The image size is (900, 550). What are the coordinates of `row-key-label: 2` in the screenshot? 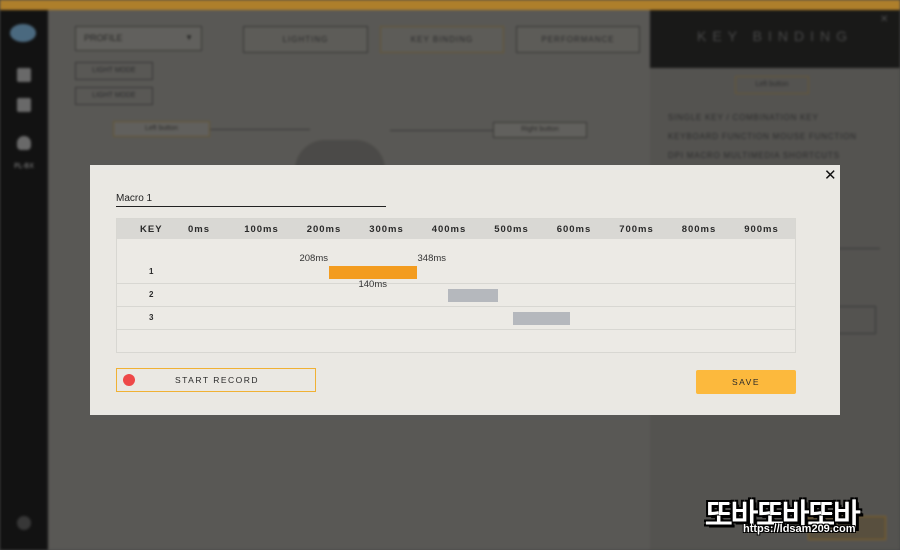 It's located at (151, 294).